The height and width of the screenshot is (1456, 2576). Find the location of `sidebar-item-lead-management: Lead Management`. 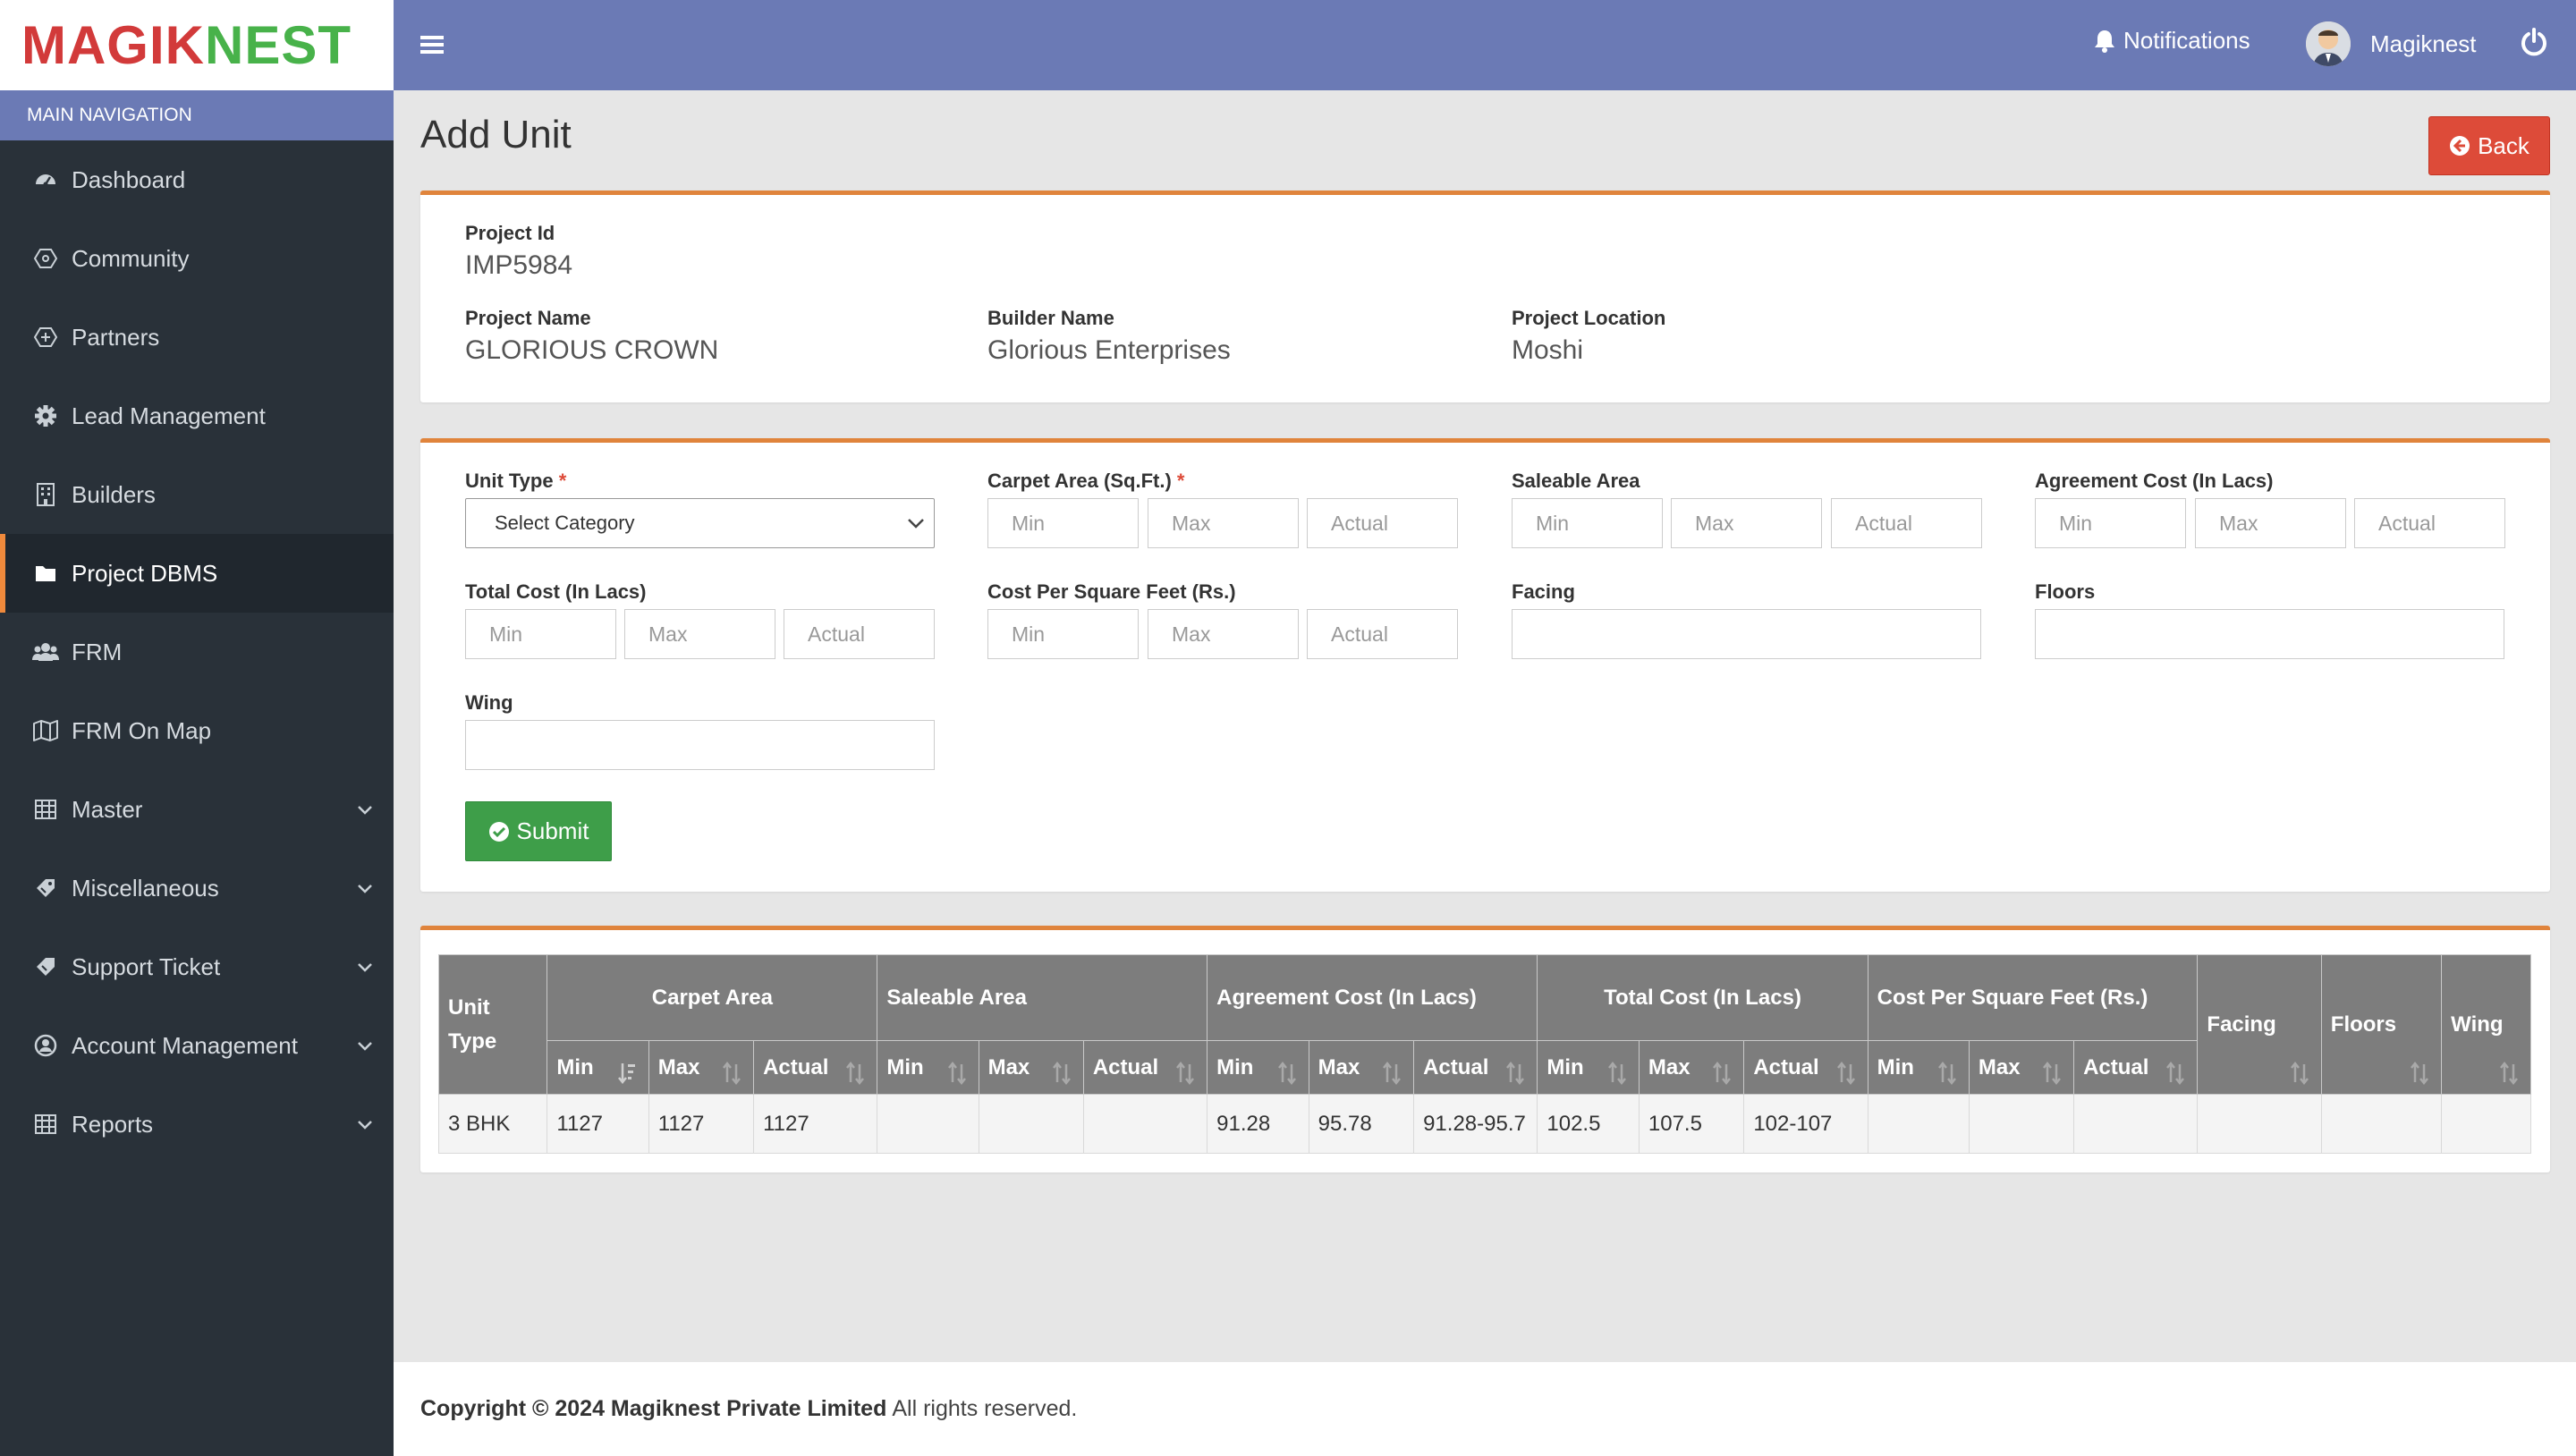

sidebar-item-lead-management: Lead Management is located at coordinates (197, 416).